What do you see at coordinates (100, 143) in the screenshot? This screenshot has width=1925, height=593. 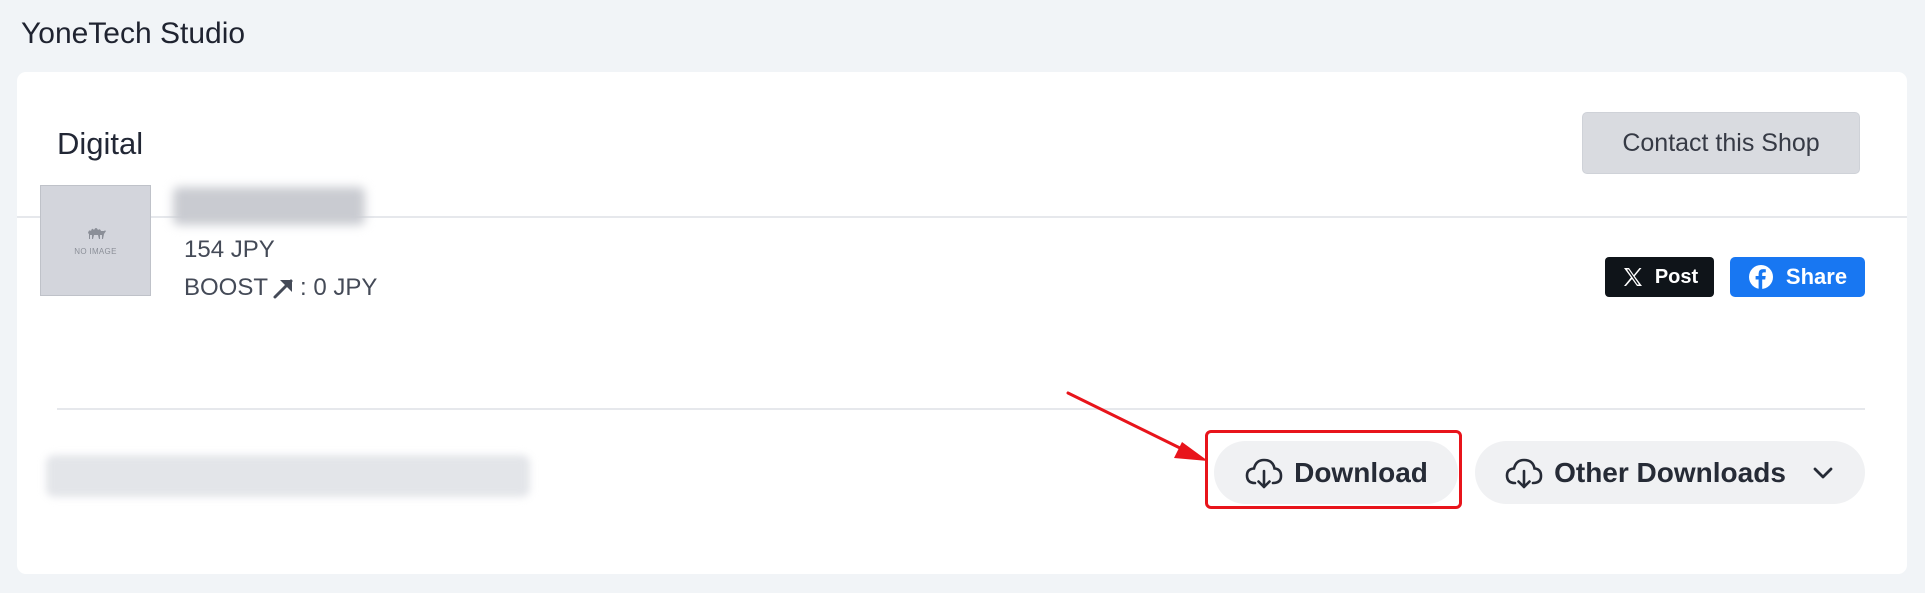 I see `section-title: Digital` at bounding box center [100, 143].